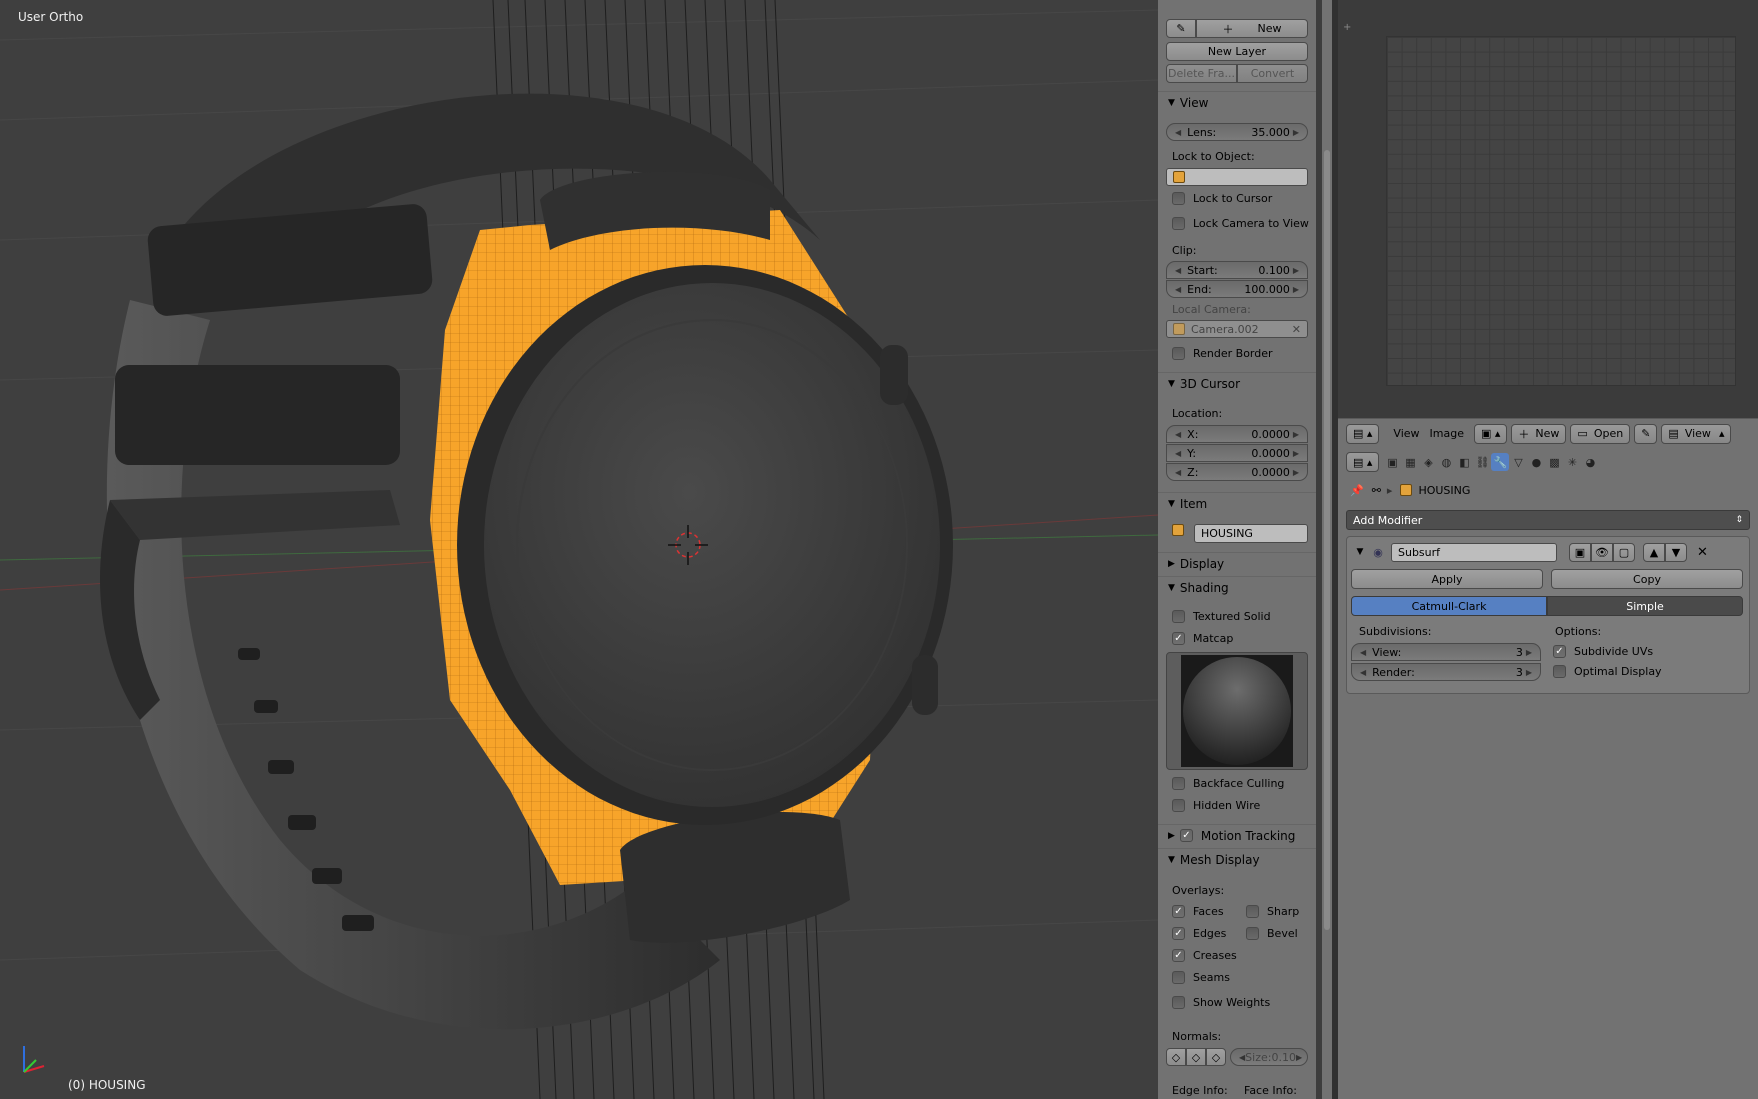  What do you see at coordinates (1181, 28) in the screenshot?
I see `pencil-icon: ✎` at bounding box center [1181, 28].